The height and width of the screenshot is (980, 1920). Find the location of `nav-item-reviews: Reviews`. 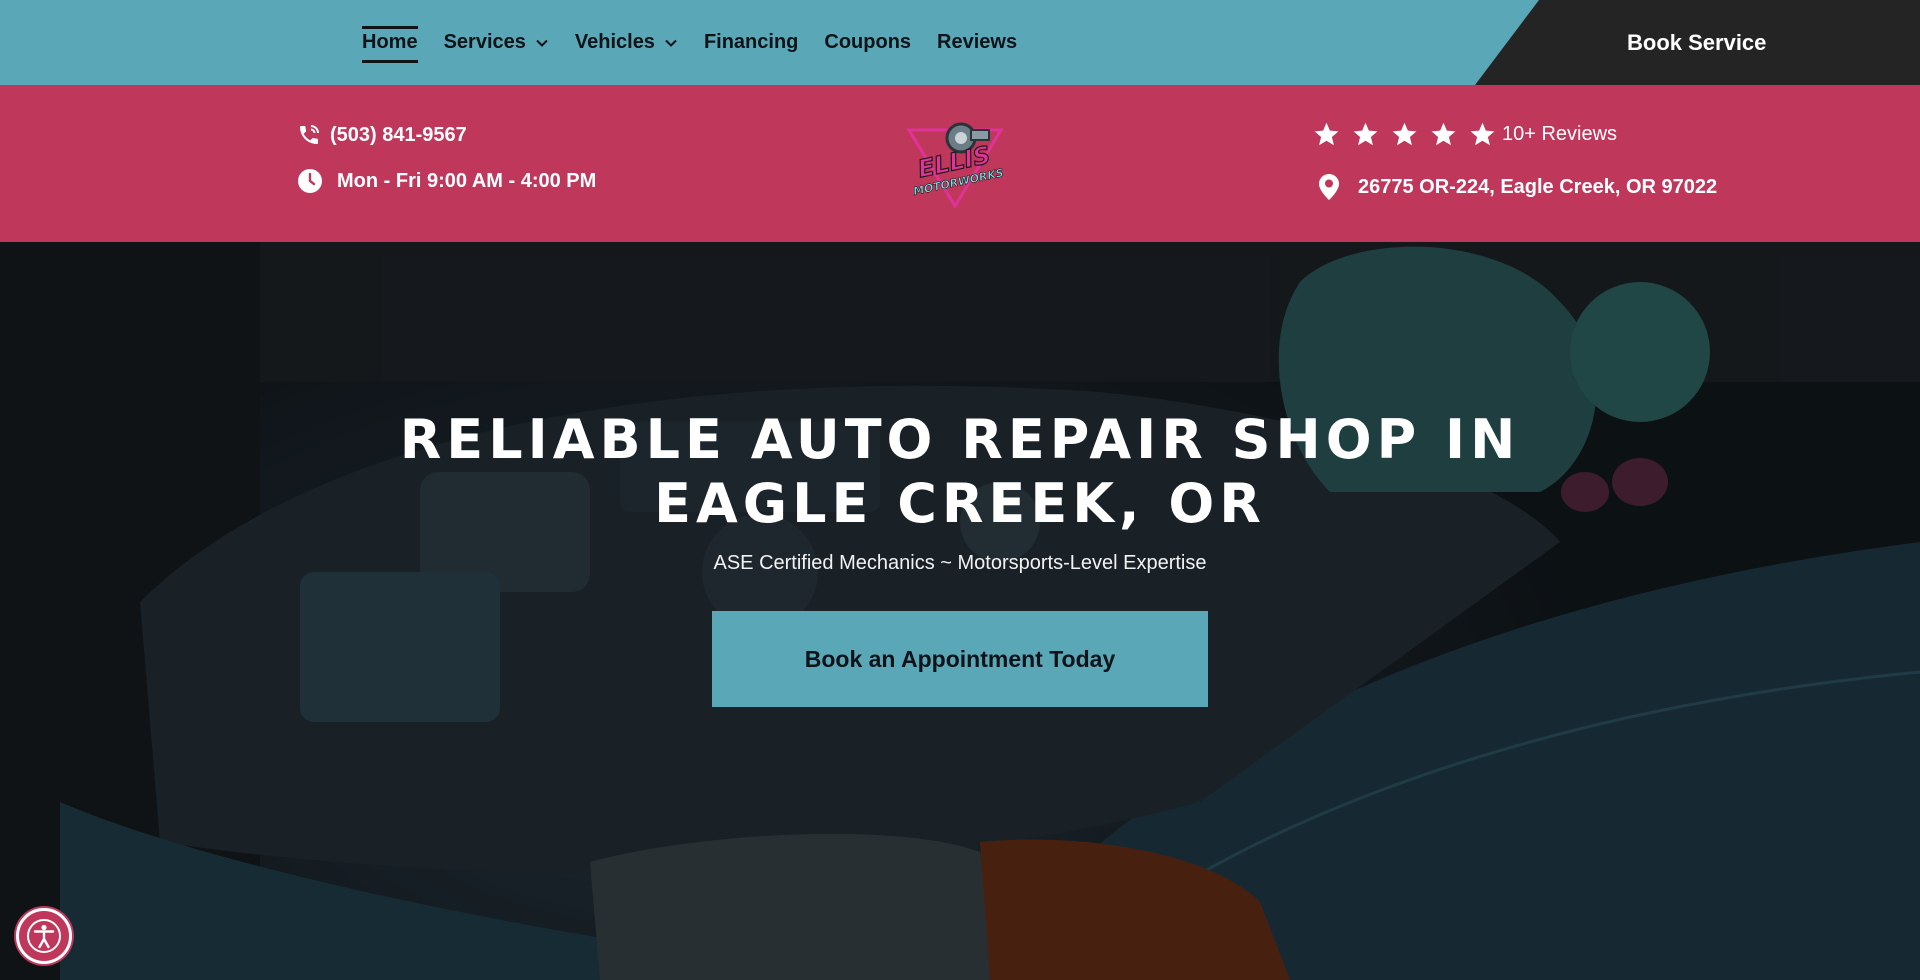

nav-item-reviews: Reviews is located at coordinates (977, 42).